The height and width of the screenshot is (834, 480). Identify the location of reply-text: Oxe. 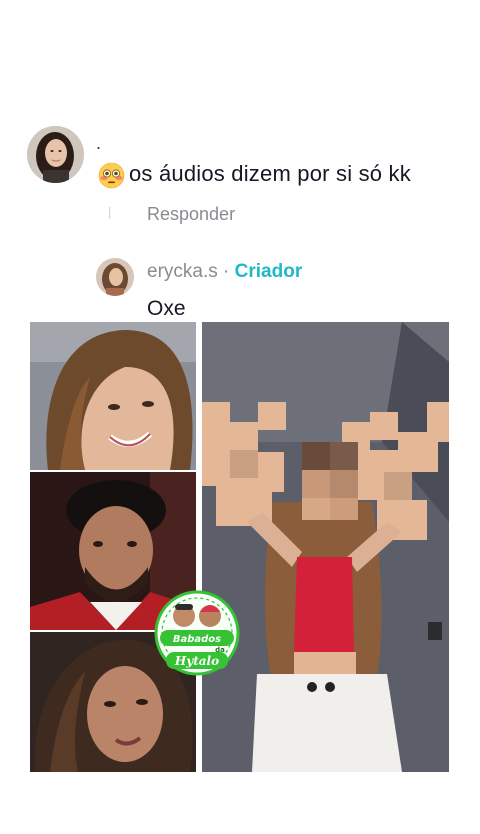
(166, 308).